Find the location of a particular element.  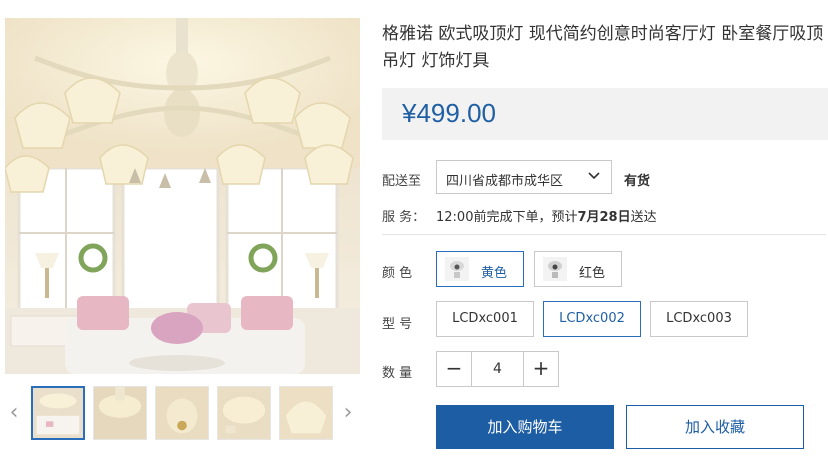

add-to-favorites-button: 加入收藏 is located at coordinates (715, 427).